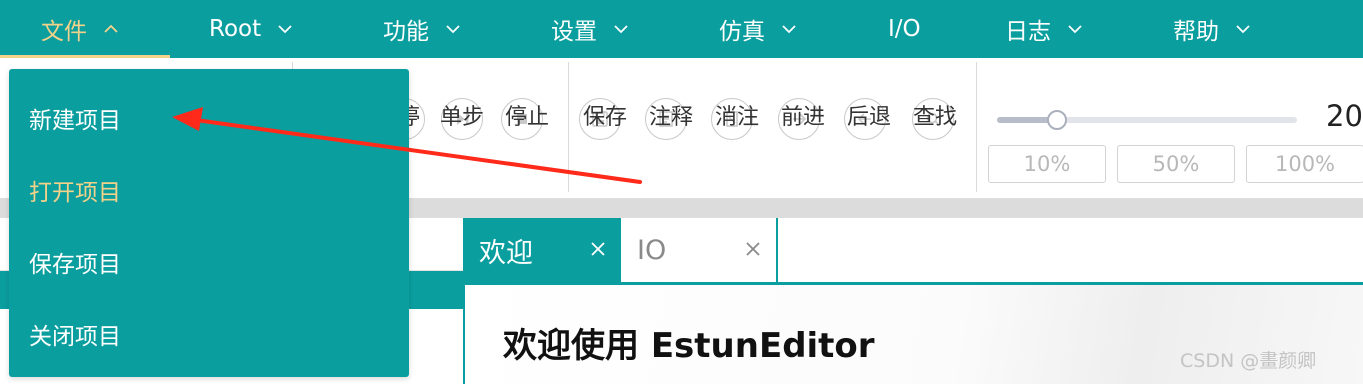  I want to click on menu-help-label: 帮助, so click(1196, 32).